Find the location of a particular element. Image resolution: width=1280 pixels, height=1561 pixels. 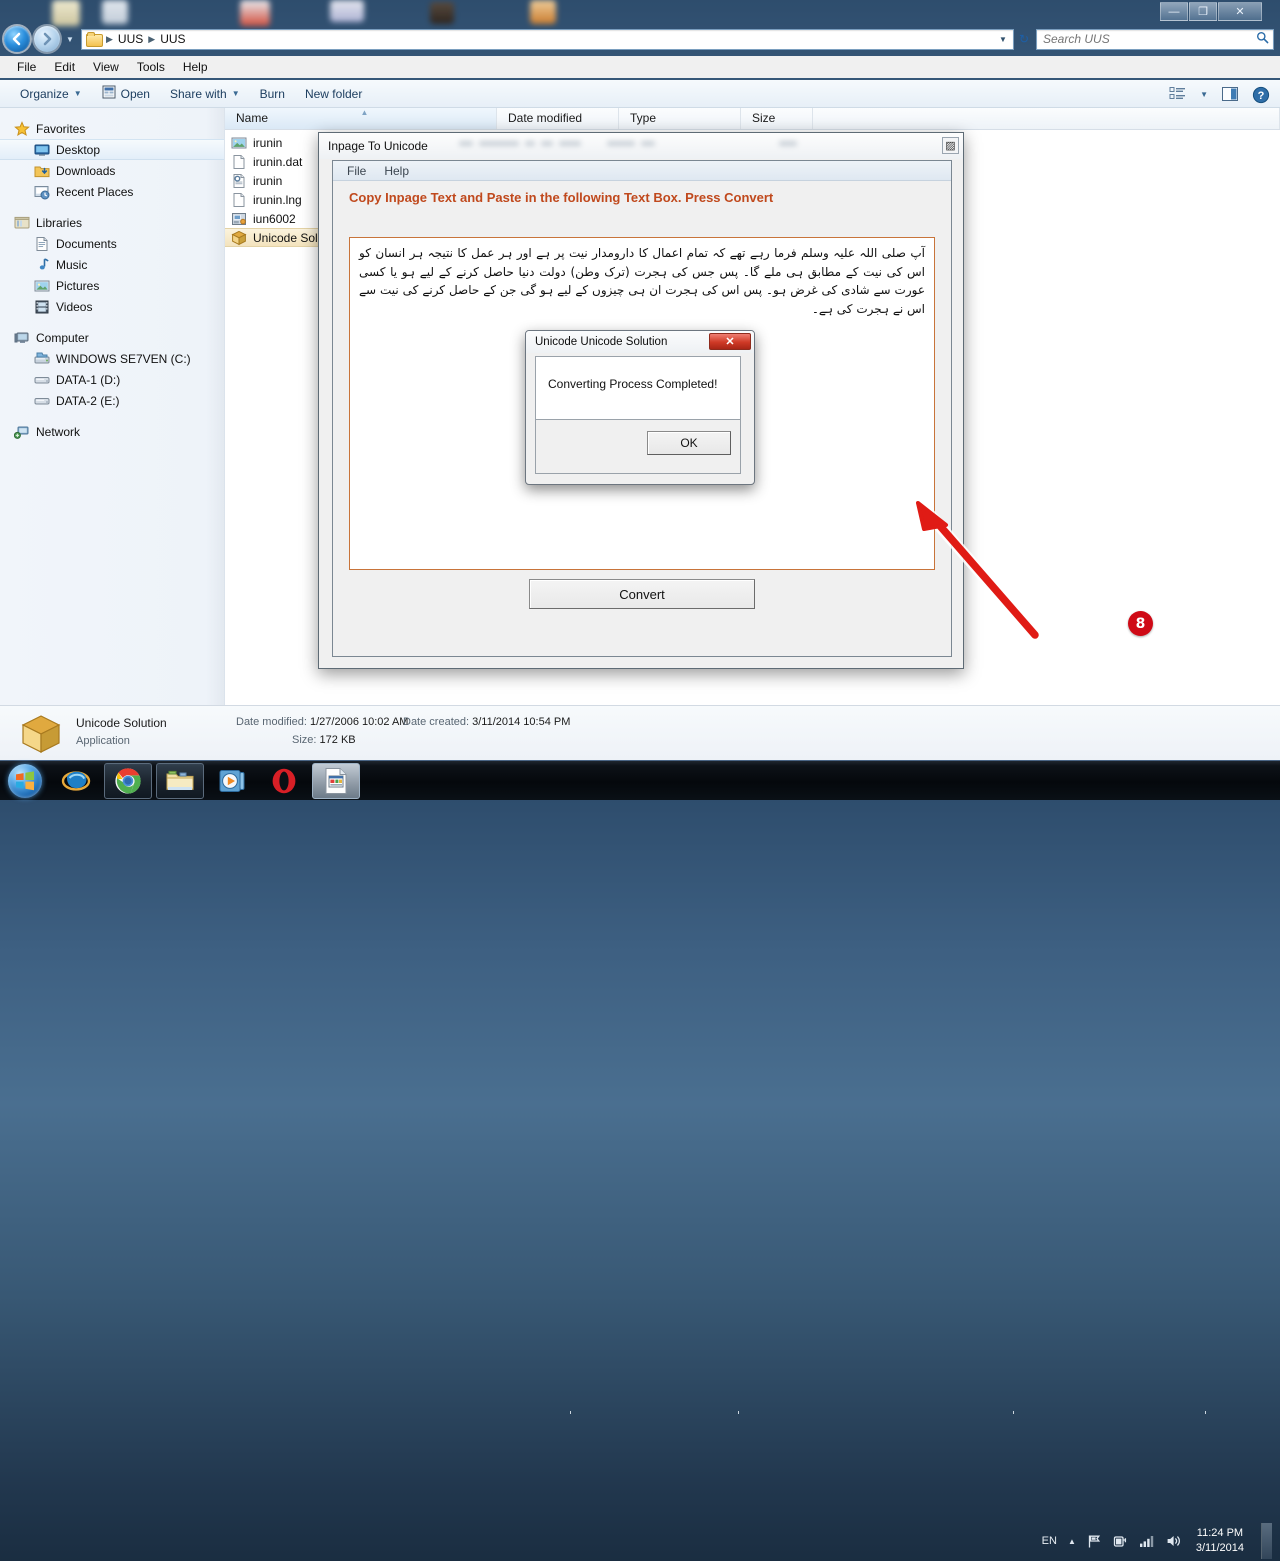

image-file-icon is located at coordinates (239, 143).